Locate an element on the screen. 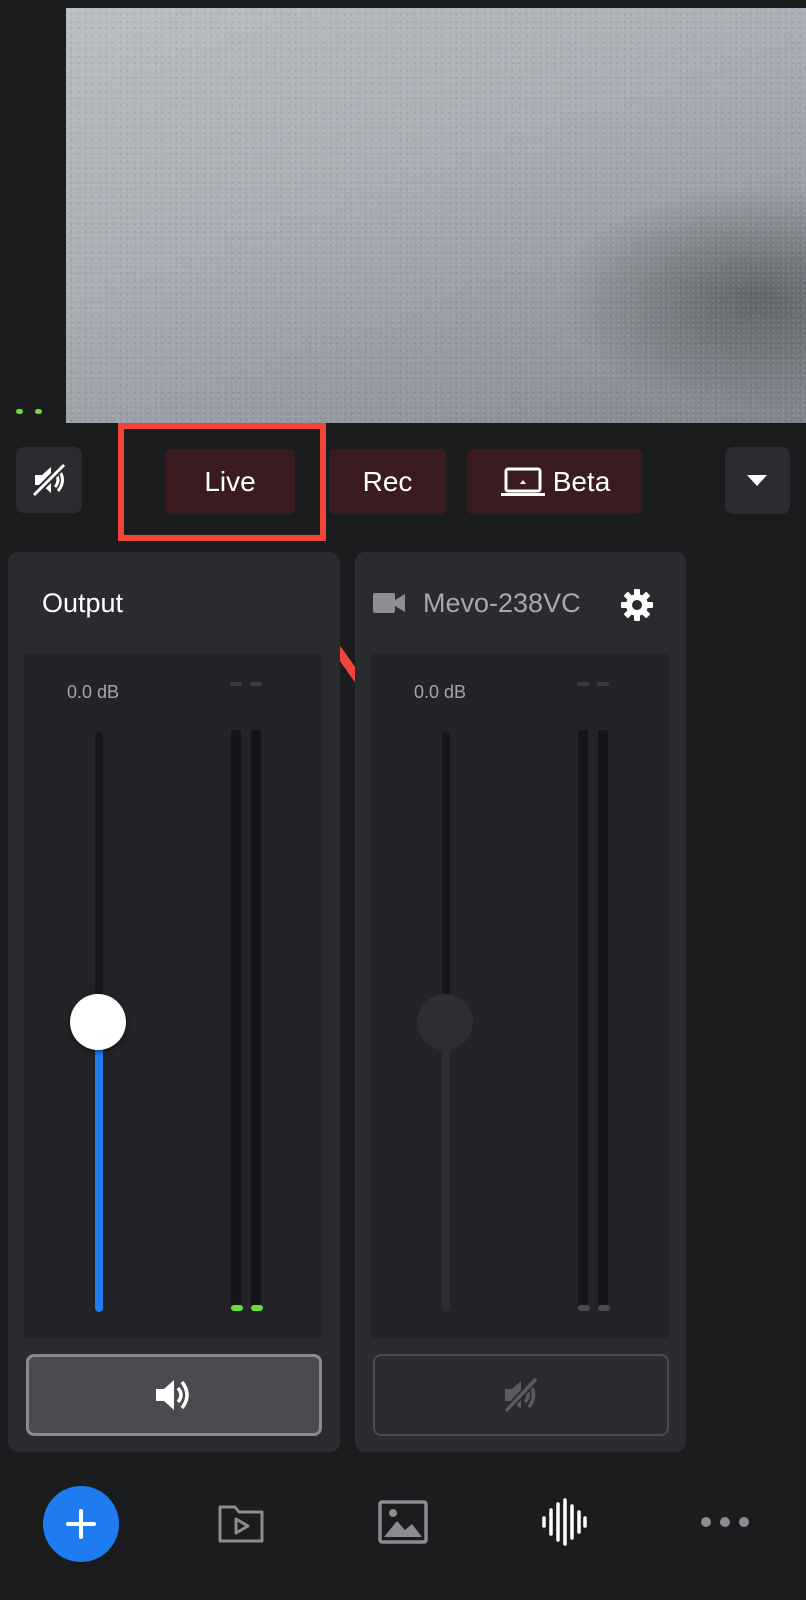  mute-all-button is located at coordinates (49, 480).